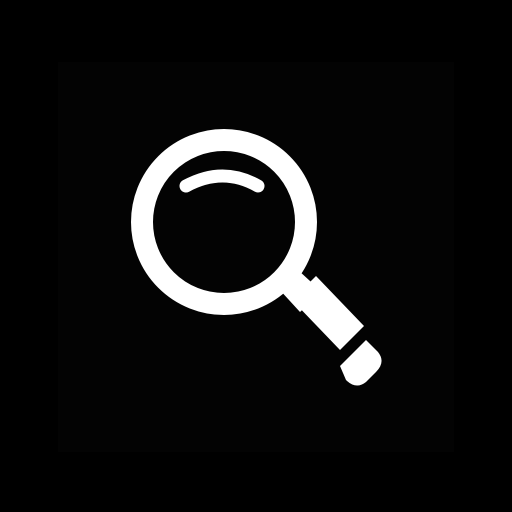 This screenshot has width=512, height=512. I want to click on lens-highlight, so click(222, 181).